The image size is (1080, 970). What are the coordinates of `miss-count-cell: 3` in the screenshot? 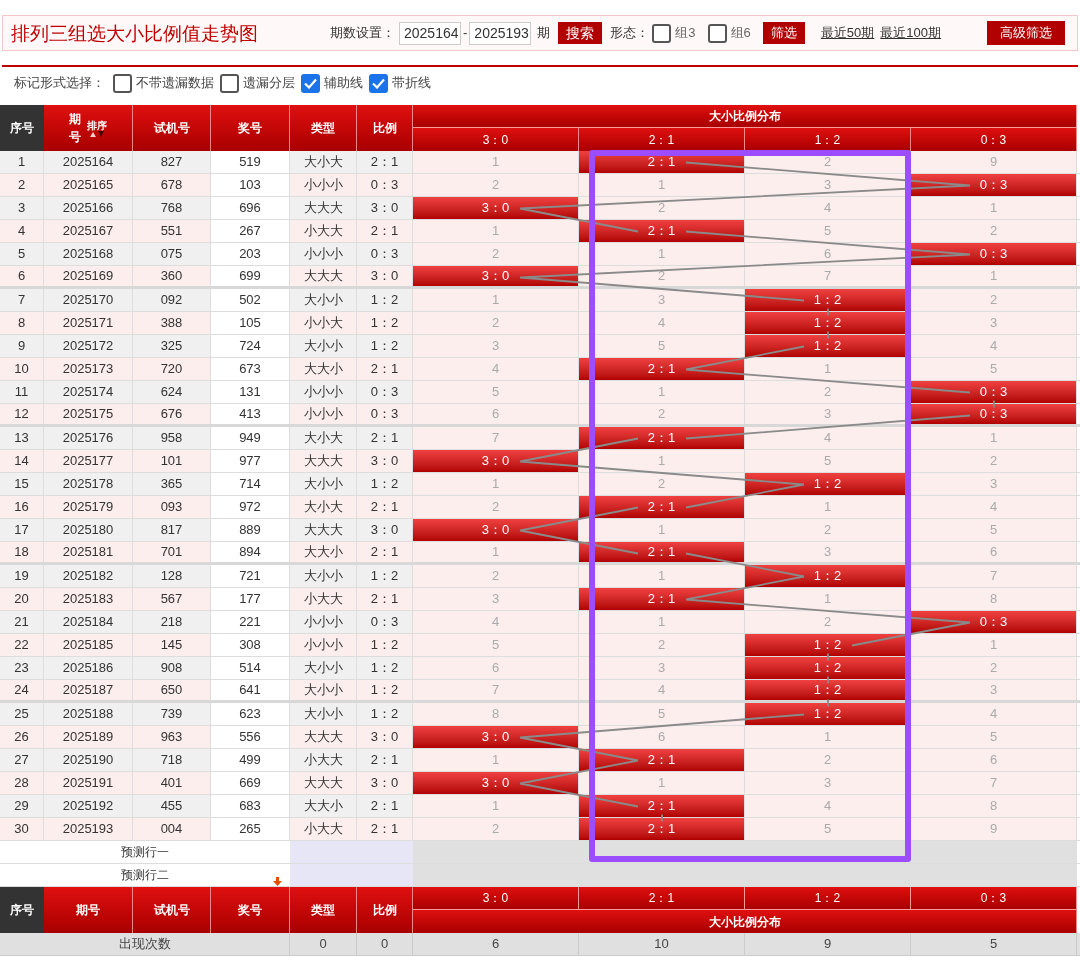 It's located at (662, 668).